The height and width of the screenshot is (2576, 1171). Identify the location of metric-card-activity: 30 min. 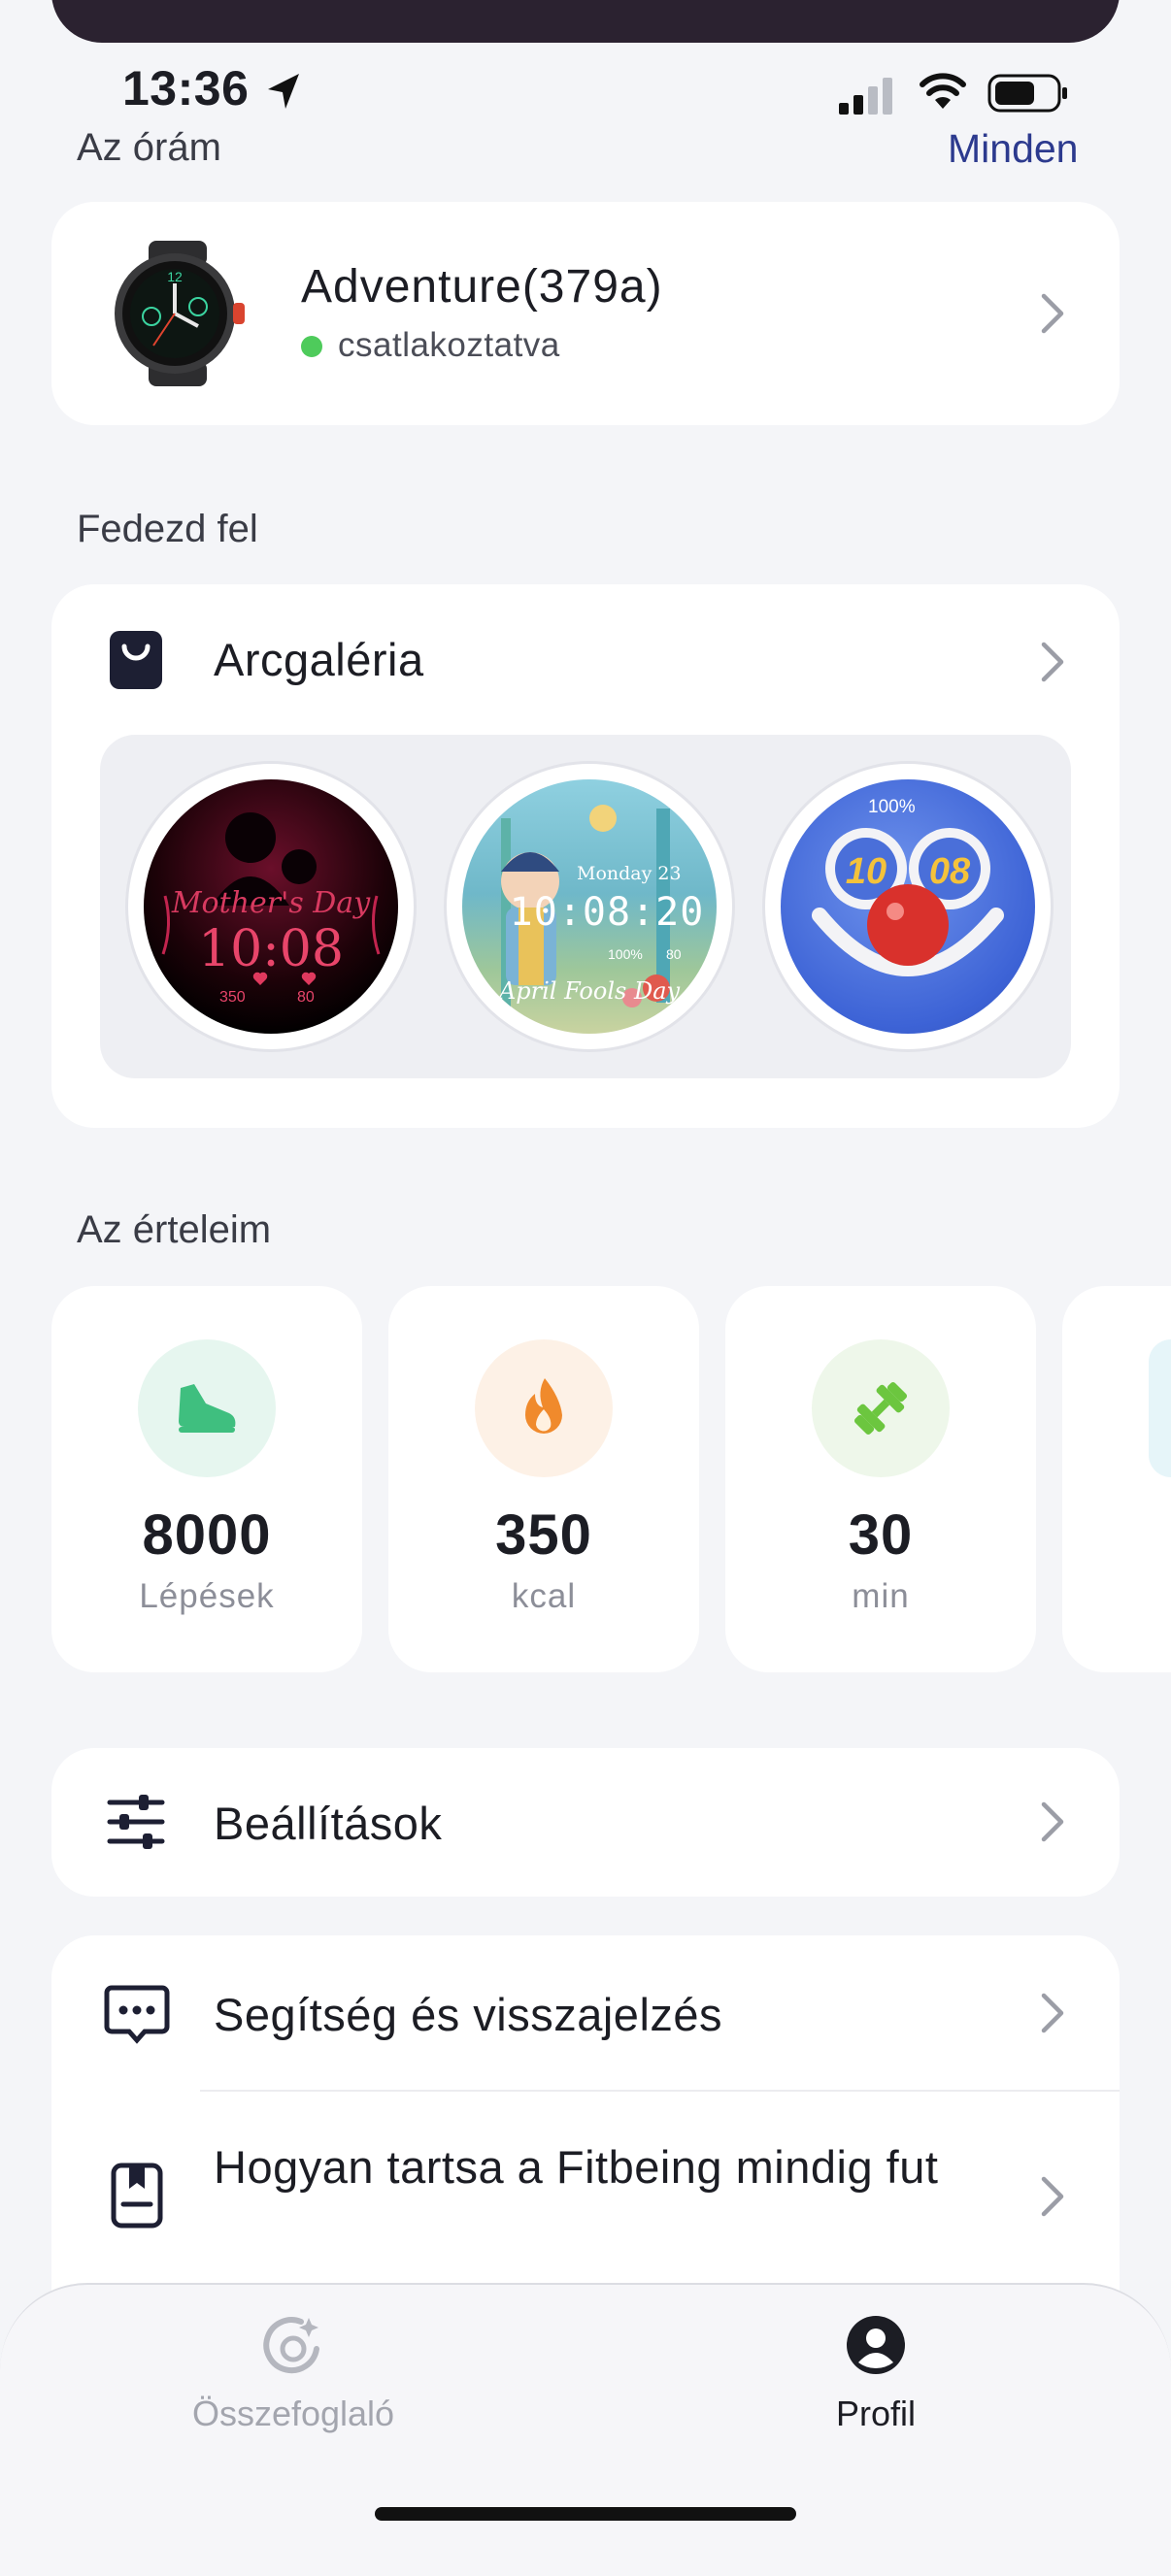
(880, 1479).